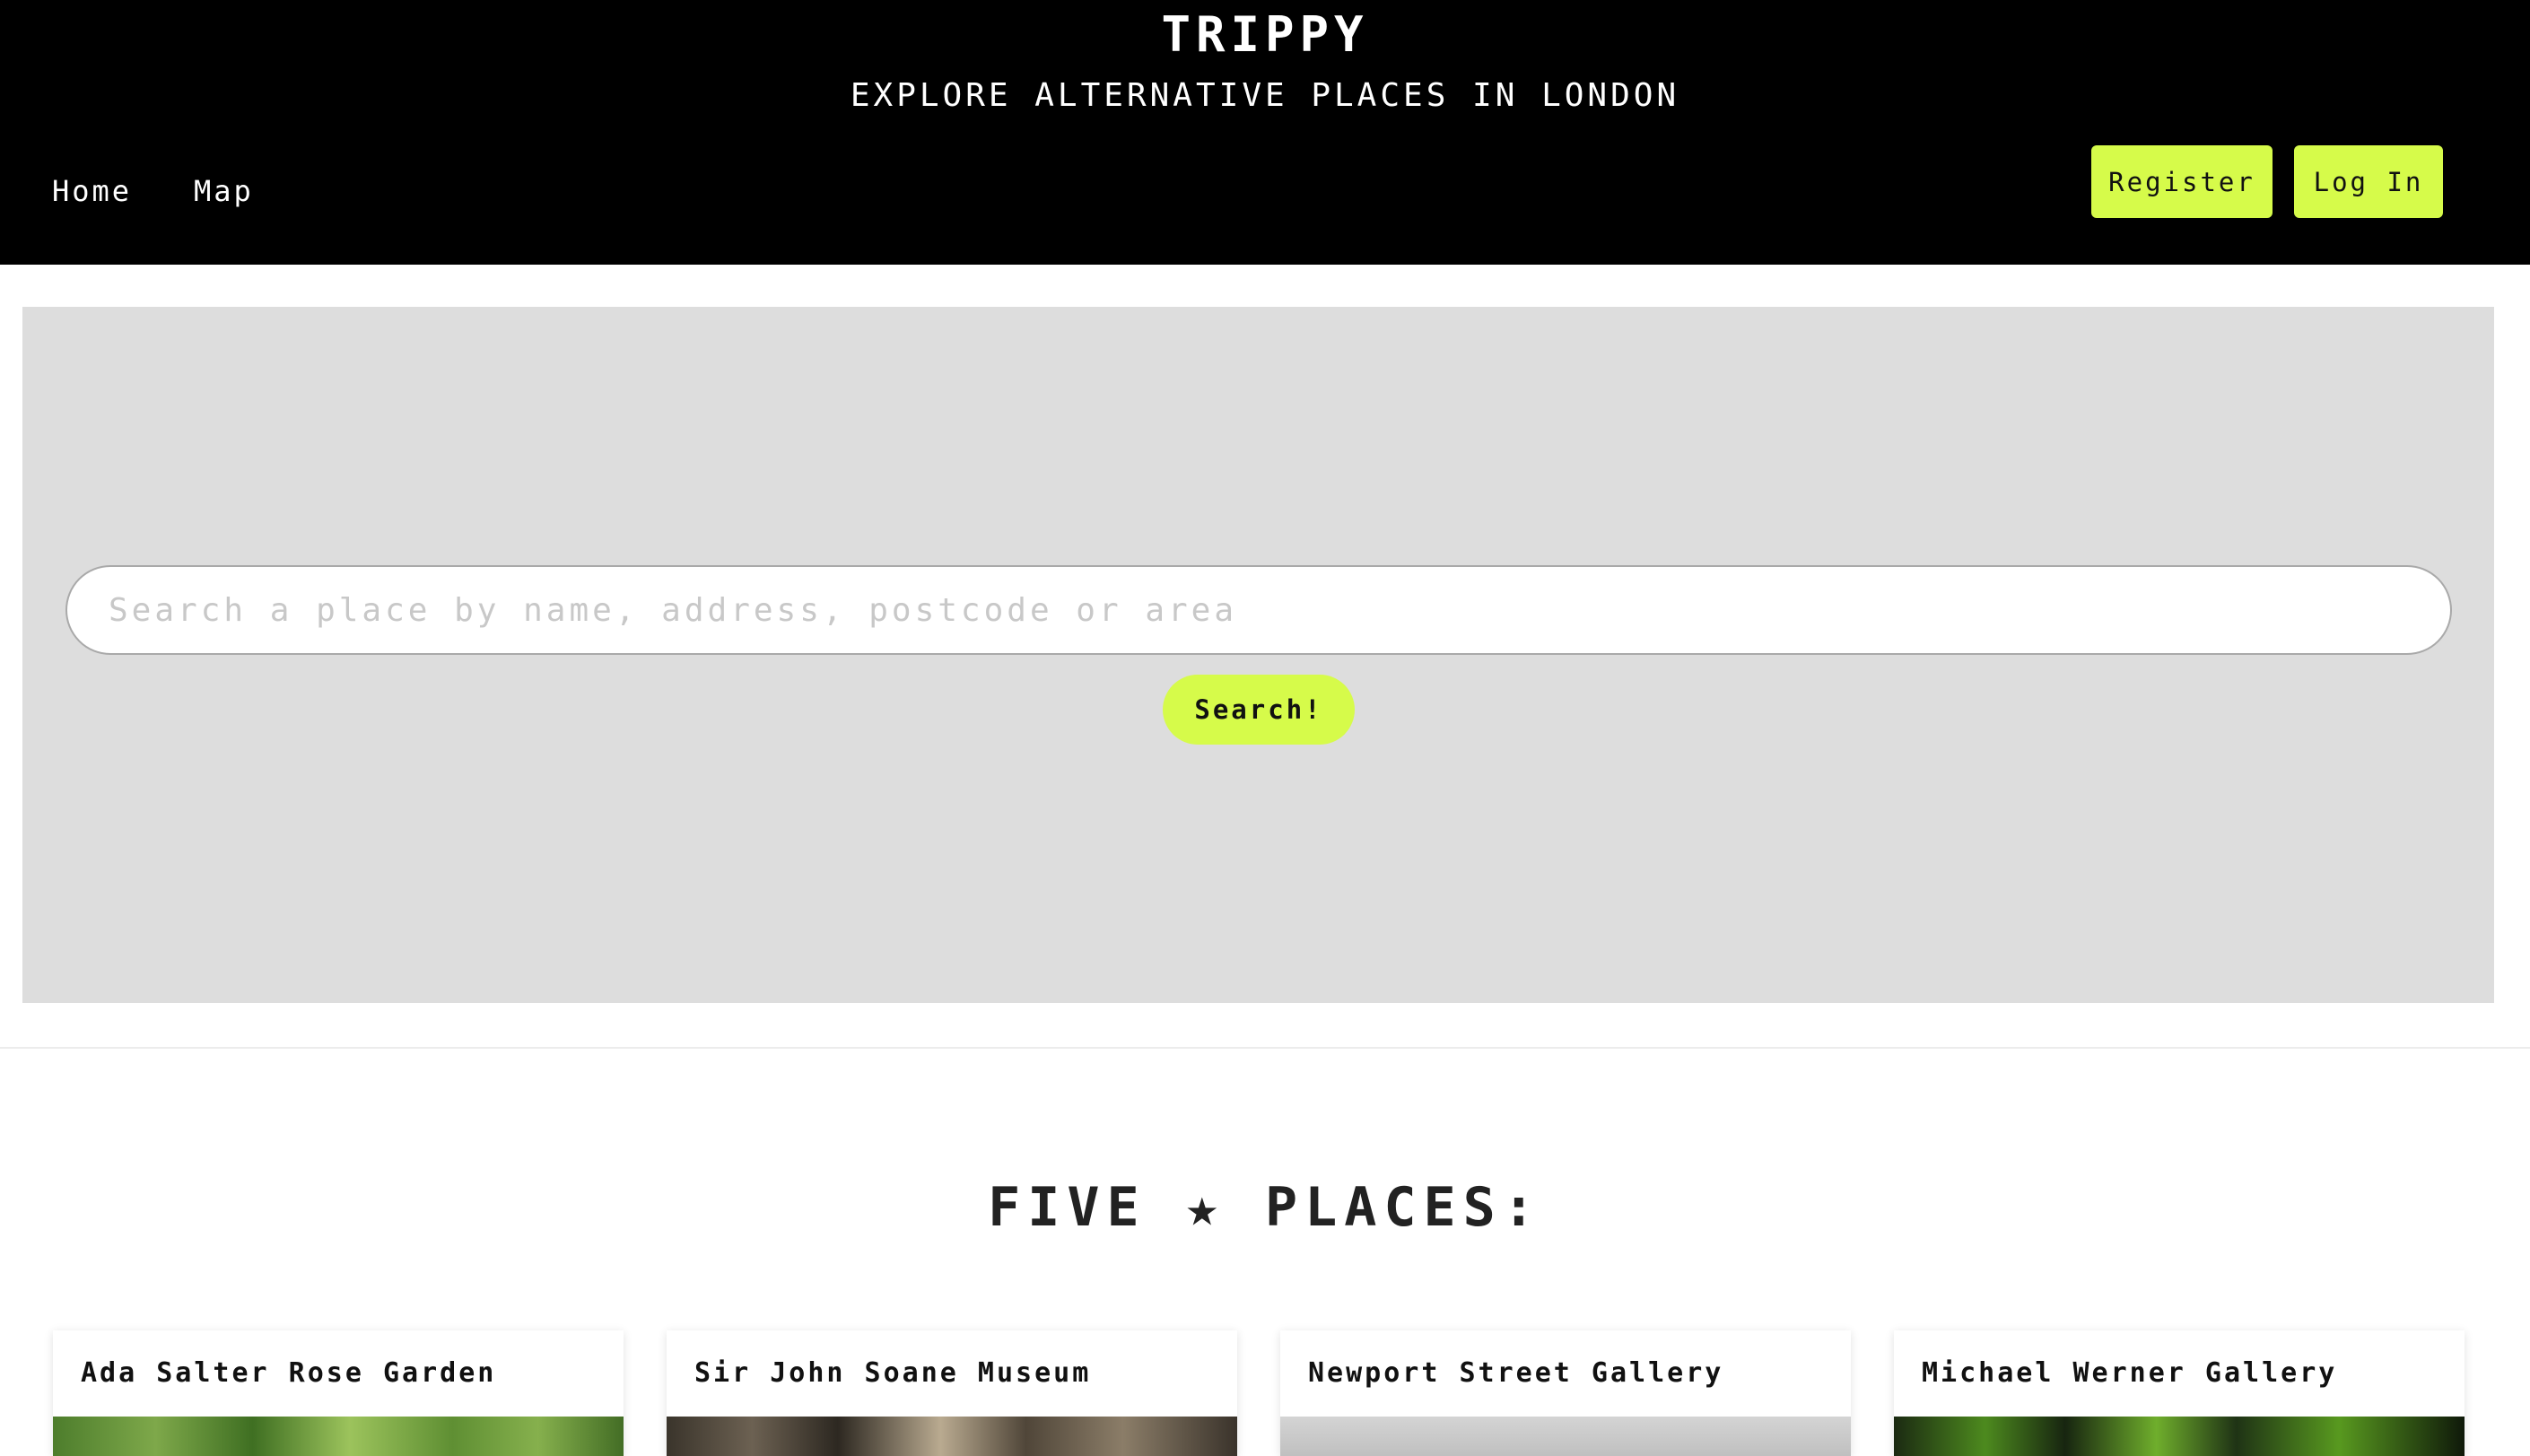 Image resolution: width=2530 pixels, height=1456 pixels. I want to click on nav-home-link: Home, so click(92, 191).